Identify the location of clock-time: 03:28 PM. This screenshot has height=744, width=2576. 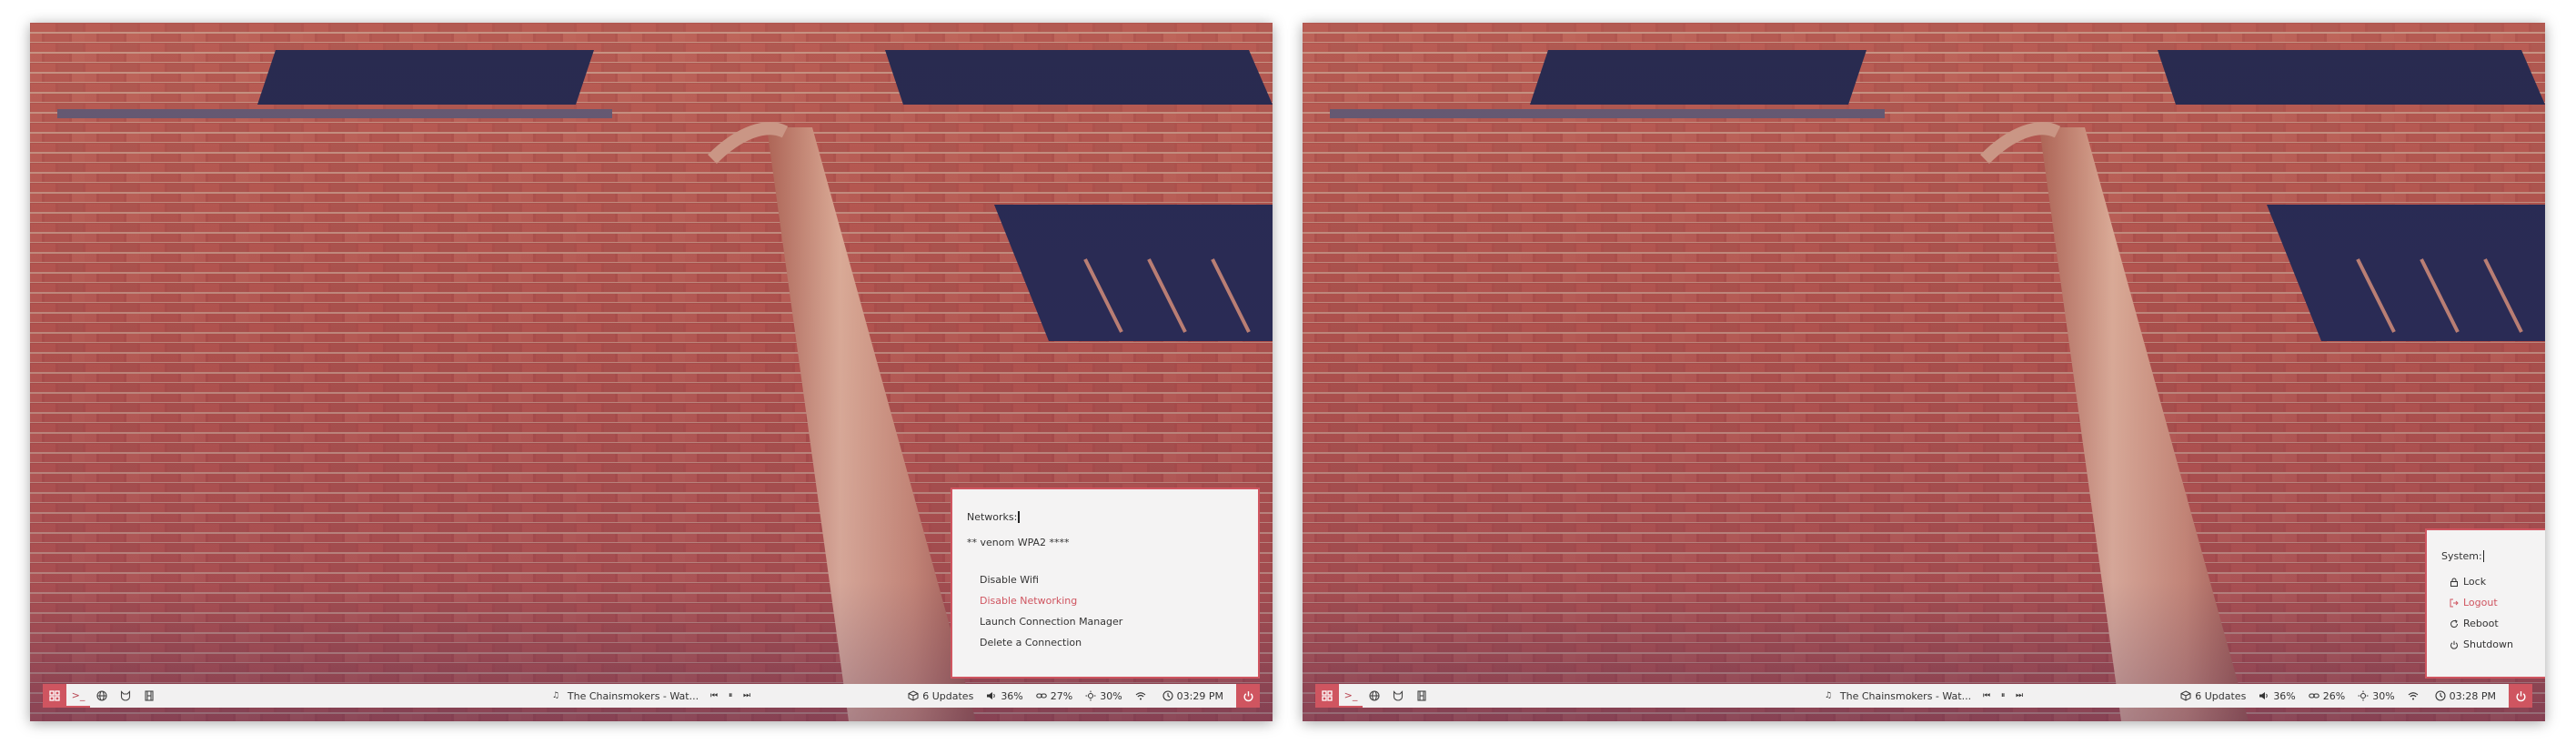
(2472, 695).